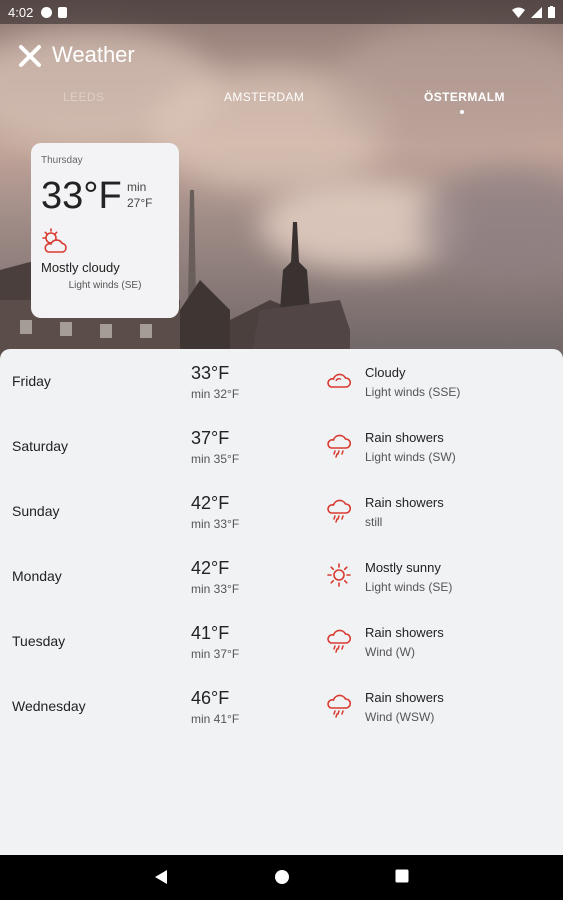  What do you see at coordinates (210, 438) in the screenshot?
I see `forecast-high: 37°F` at bounding box center [210, 438].